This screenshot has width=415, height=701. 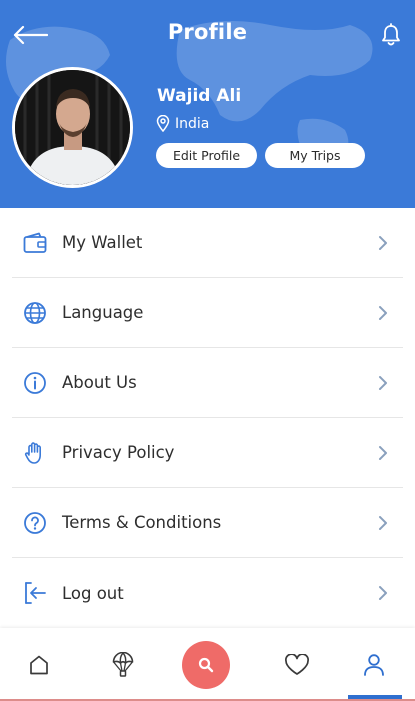 What do you see at coordinates (315, 155) in the screenshot?
I see `my-trips-button: My Trips` at bounding box center [315, 155].